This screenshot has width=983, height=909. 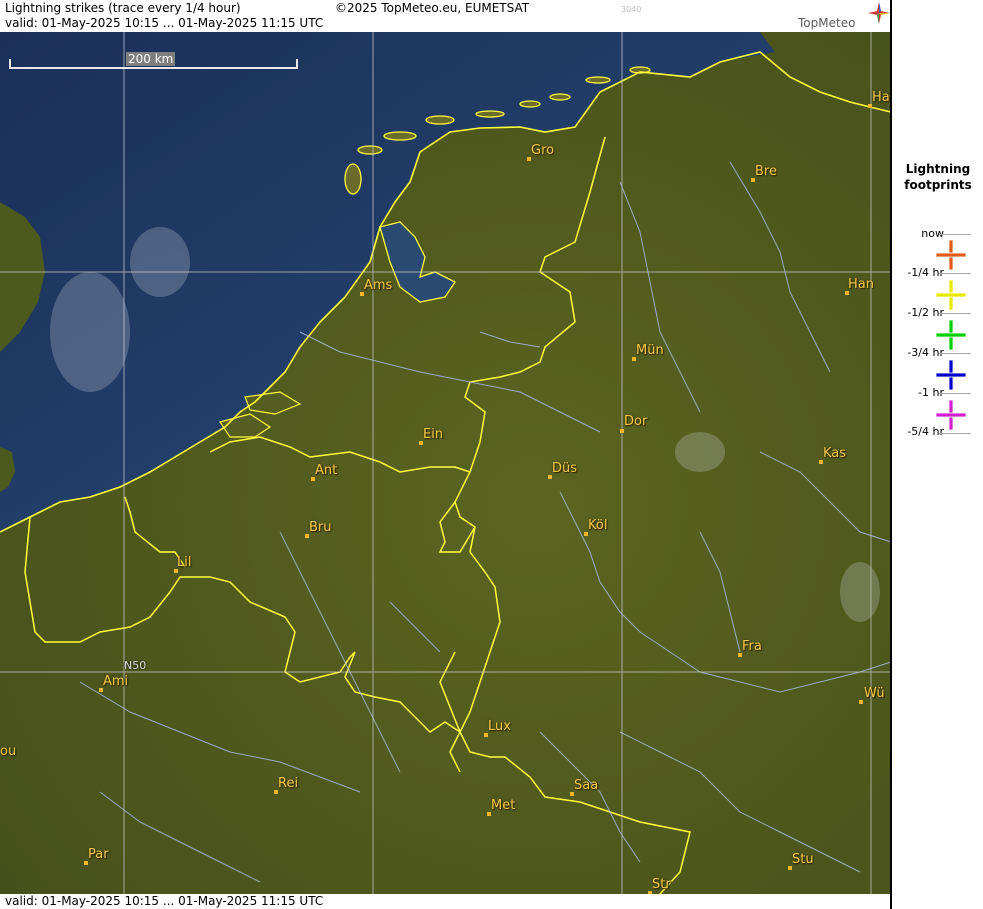 I want to click on city-label: Wü, so click(x=874, y=693).